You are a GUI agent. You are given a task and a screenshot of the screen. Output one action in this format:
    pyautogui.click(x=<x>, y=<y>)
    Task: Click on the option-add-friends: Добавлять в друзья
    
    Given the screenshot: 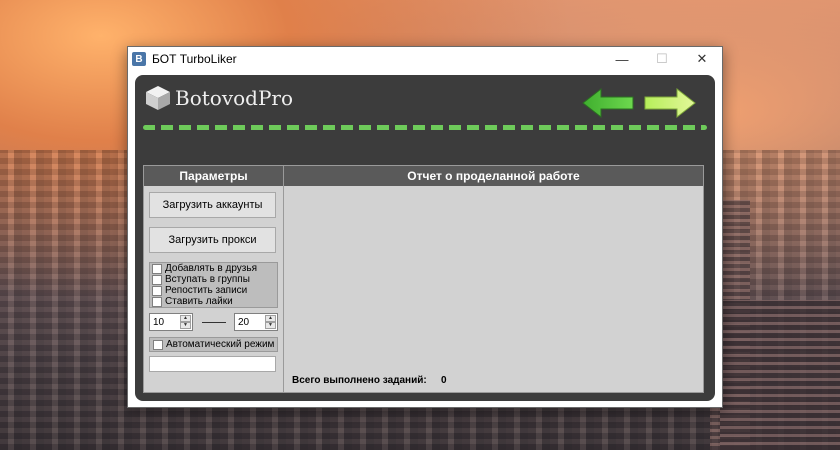 What is the action you would take?
    pyautogui.click(x=214, y=268)
    